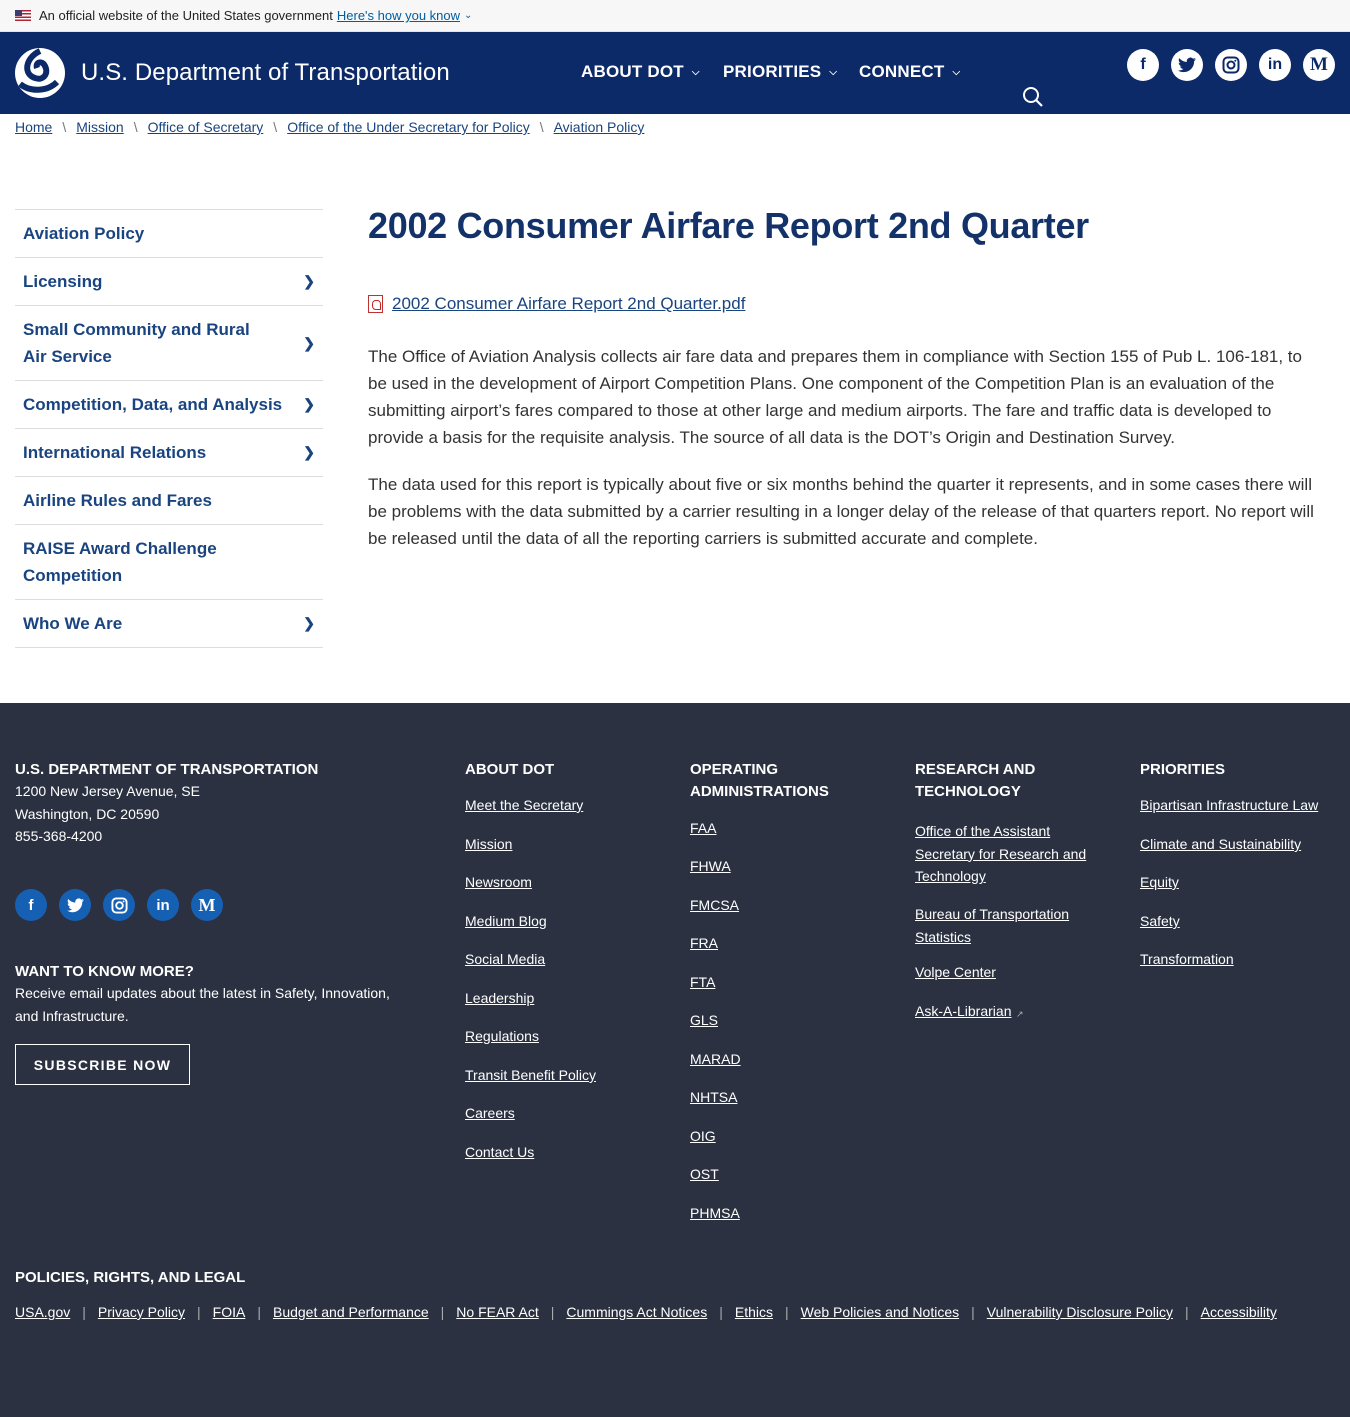 This screenshot has height=1417, width=1350. What do you see at coordinates (107, 791) in the screenshot?
I see `footer-address-line: 1200 New Jersey Avenue, SE` at bounding box center [107, 791].